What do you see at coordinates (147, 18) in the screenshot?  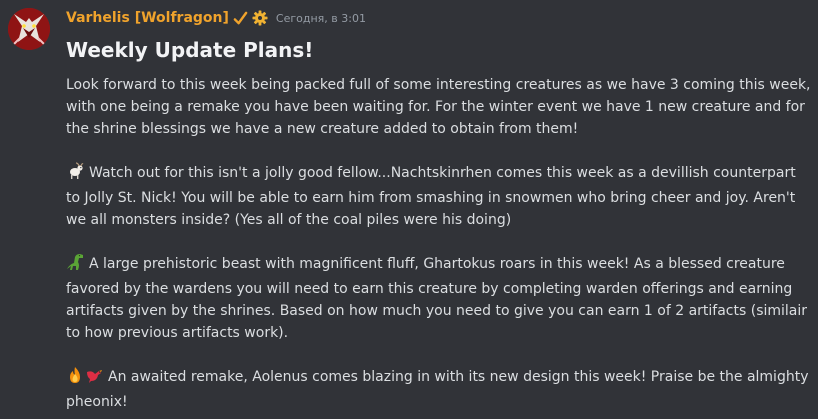 I see `username: Varhelis [Wolfragon]` at bounding box center [147, 18].